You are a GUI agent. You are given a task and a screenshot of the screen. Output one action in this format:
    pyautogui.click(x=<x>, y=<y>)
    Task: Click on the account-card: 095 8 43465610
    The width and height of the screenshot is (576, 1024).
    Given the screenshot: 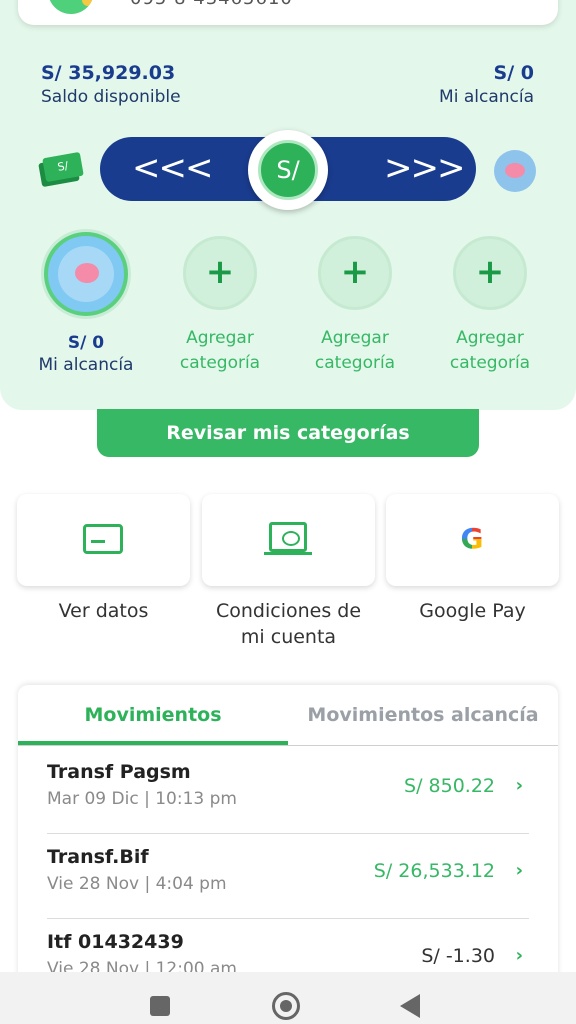 What is the action you would take?
    pyautogui.click(x=288, y=12)
    